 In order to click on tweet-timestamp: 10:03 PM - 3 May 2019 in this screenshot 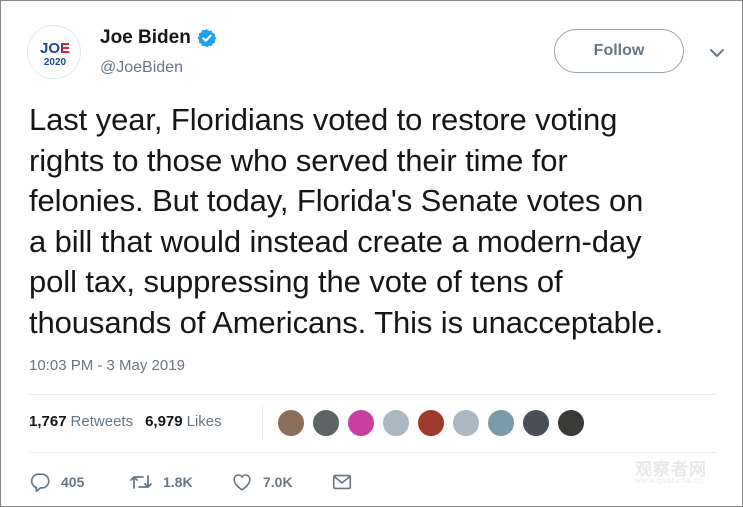, I will do `click(107, 365)`.